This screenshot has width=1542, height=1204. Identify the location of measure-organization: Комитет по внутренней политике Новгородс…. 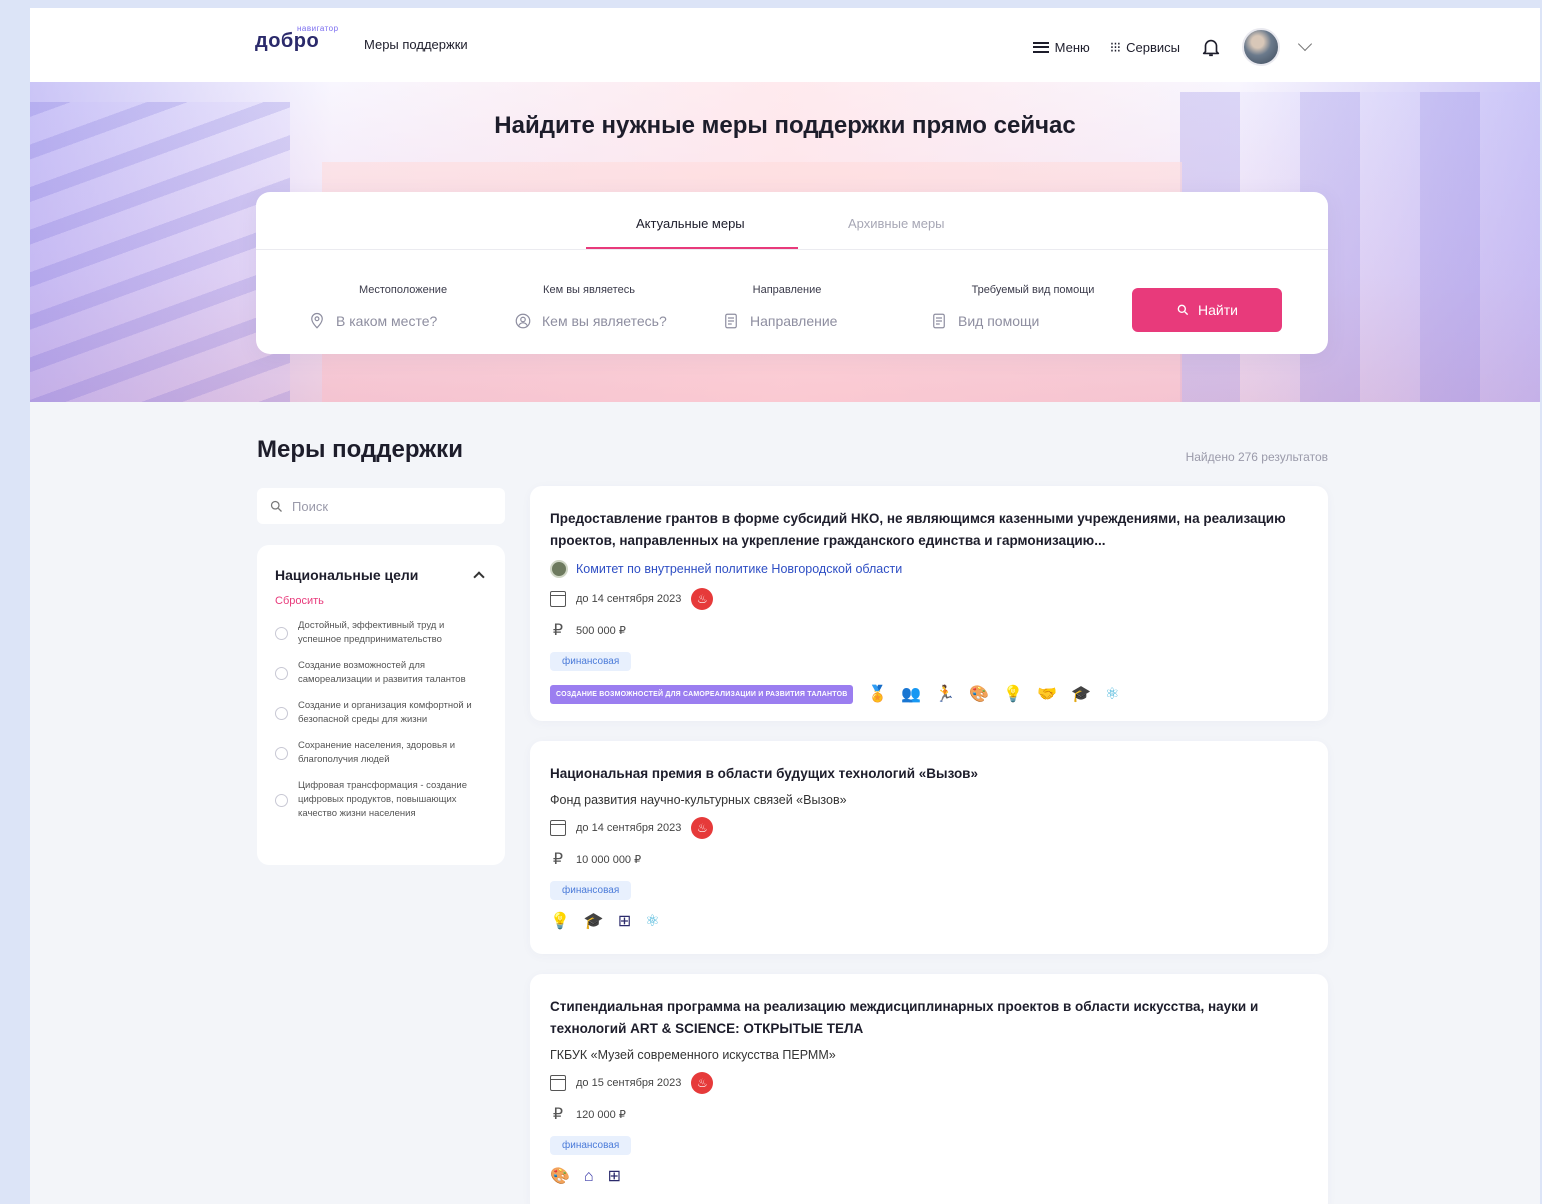
(929, 569).